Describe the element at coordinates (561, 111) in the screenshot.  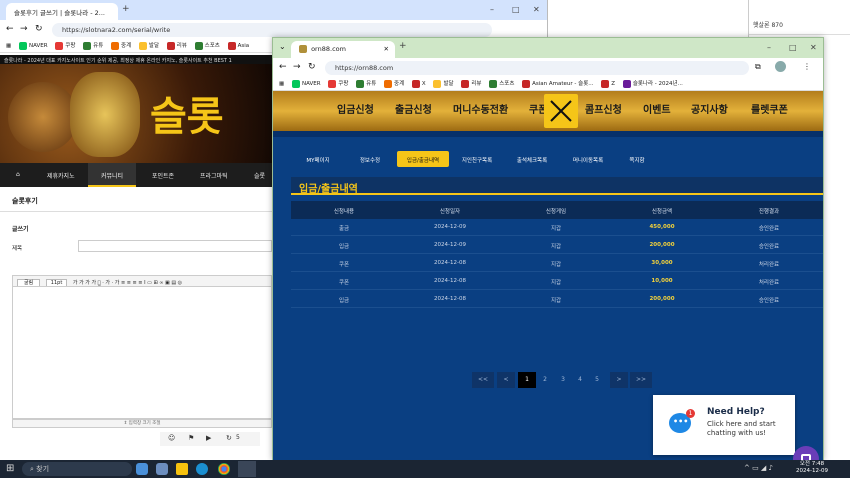
I see `close-popup-button` at that location.